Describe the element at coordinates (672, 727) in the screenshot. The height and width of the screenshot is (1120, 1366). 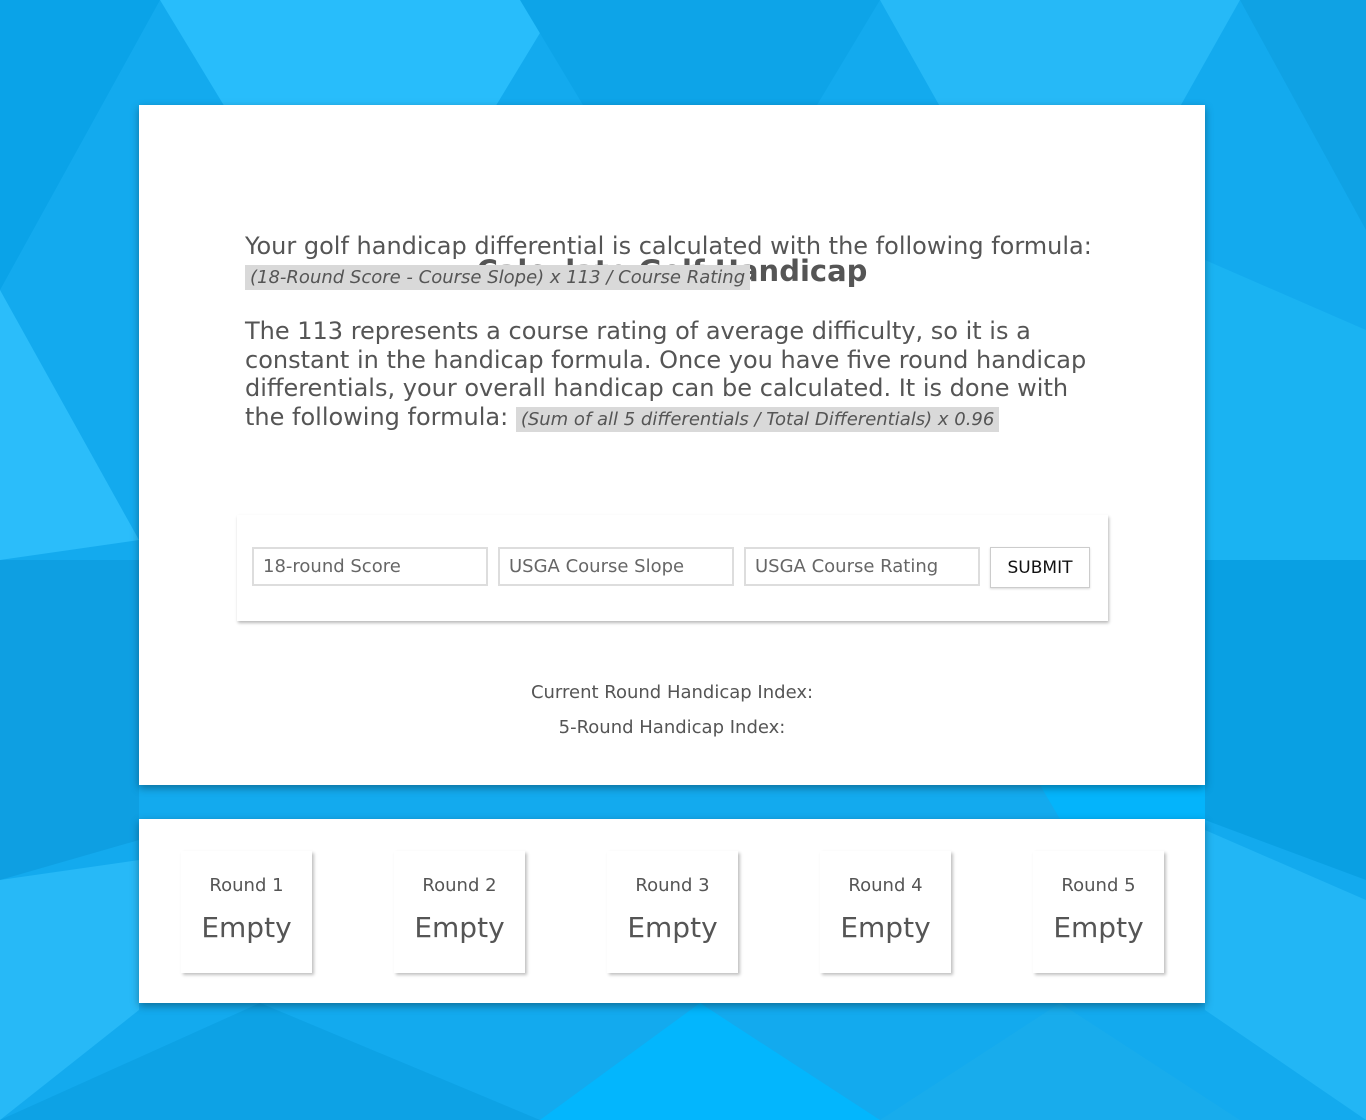
I see `five-round-handicap-index: 5-Round Handicap Index:` at that location.